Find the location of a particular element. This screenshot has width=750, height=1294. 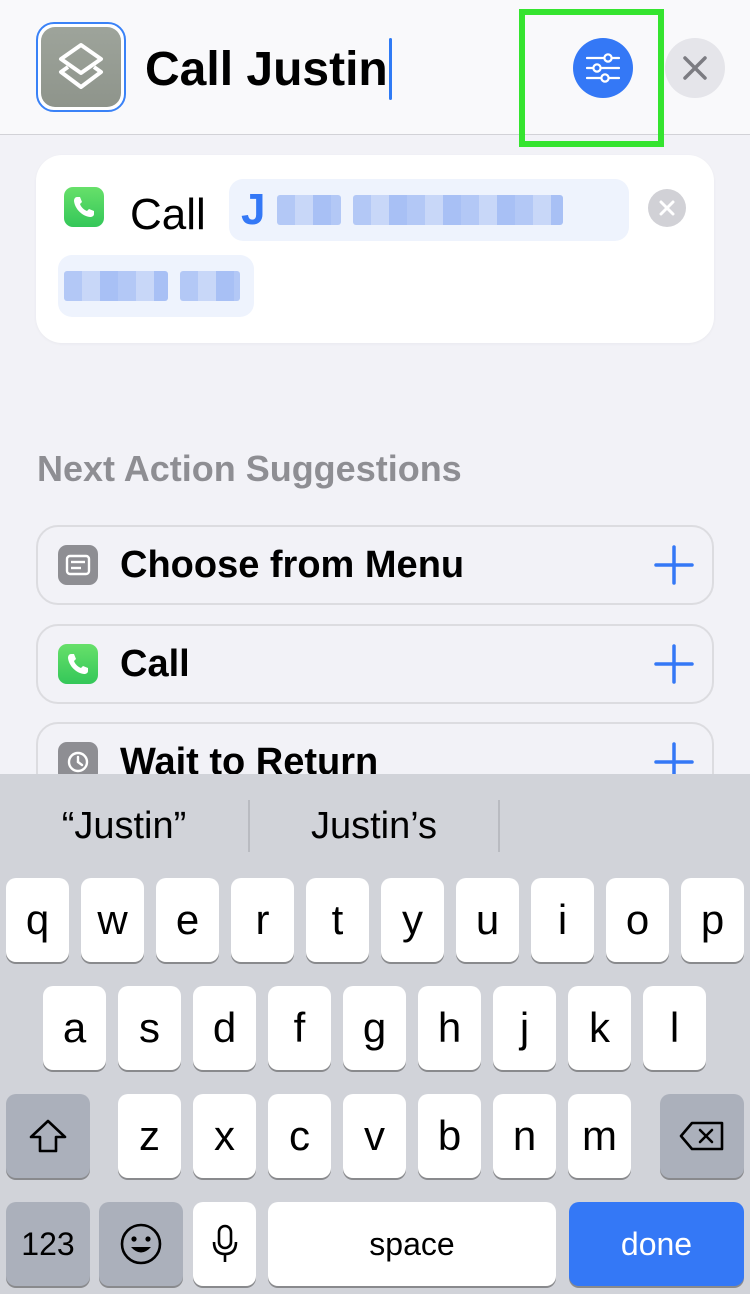

prediction-empty is located at coordinates (625, 826).